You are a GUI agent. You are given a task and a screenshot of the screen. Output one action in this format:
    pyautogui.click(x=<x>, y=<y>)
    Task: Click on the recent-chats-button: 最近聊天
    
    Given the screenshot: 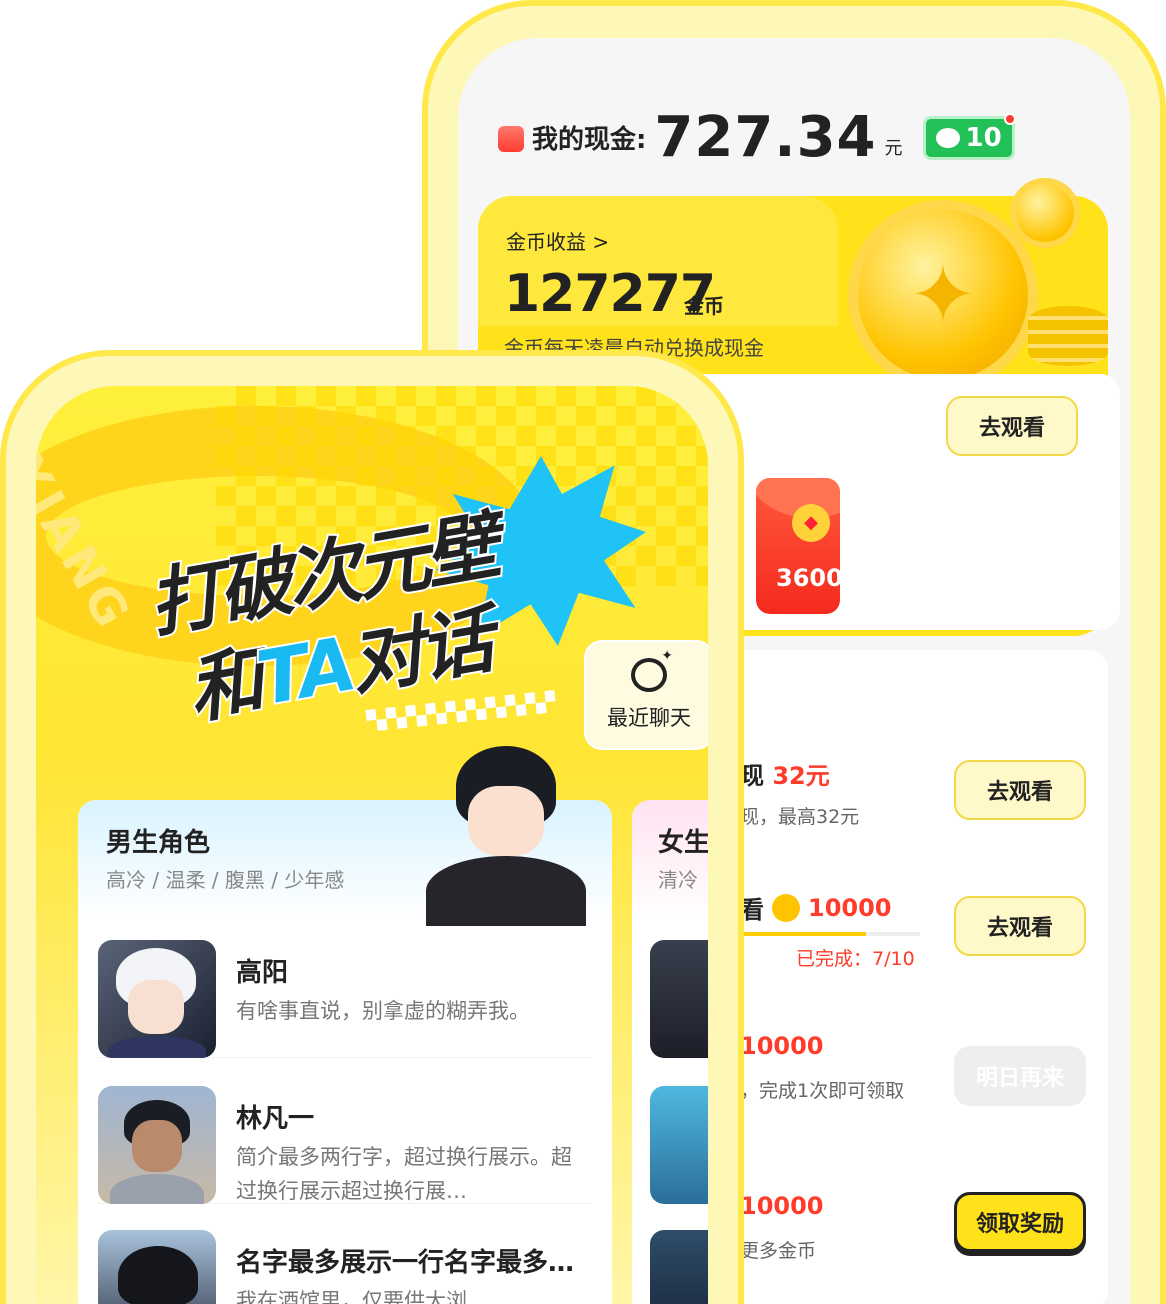 What is the action you would take?
    pyautogui.click(x=646, y=695)
    